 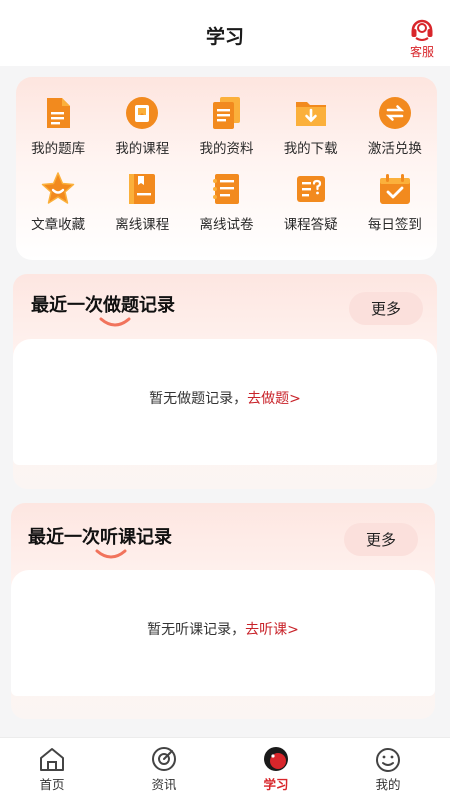 What do you see at coordinates (310, 114) in the screenshot?
I see `download-folder-icon` at bounding box center [310, 114].